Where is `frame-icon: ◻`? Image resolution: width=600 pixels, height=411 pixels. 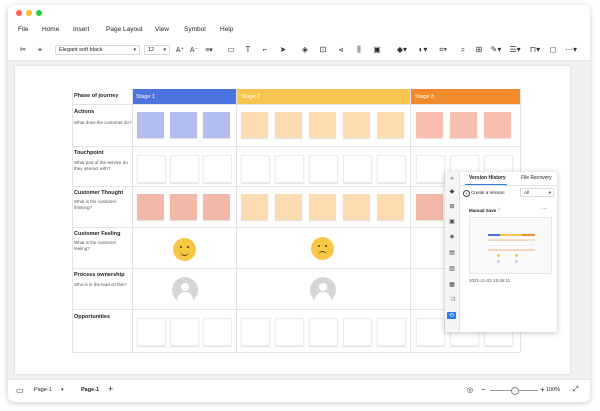 frame-icon: ◻ is located at coordinates (553, 49).